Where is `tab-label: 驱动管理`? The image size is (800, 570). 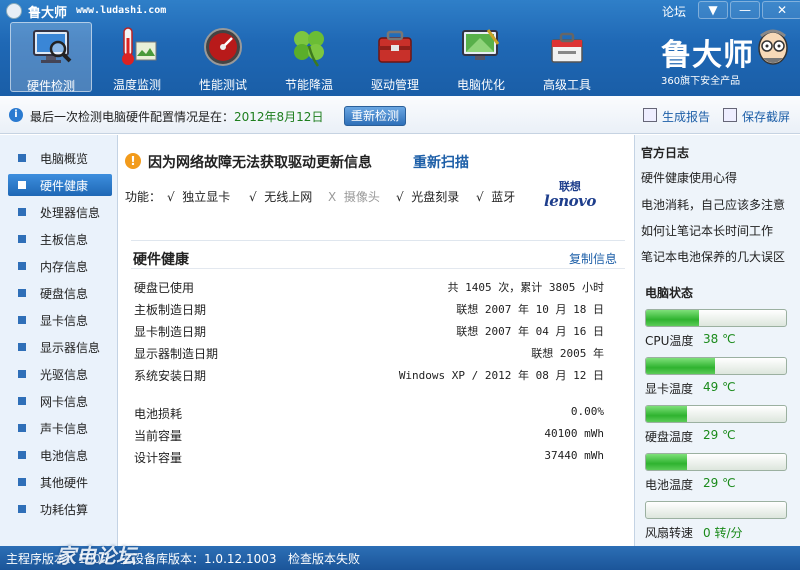 tab-label: 驱动管理 is located at coordinates (394, 85).